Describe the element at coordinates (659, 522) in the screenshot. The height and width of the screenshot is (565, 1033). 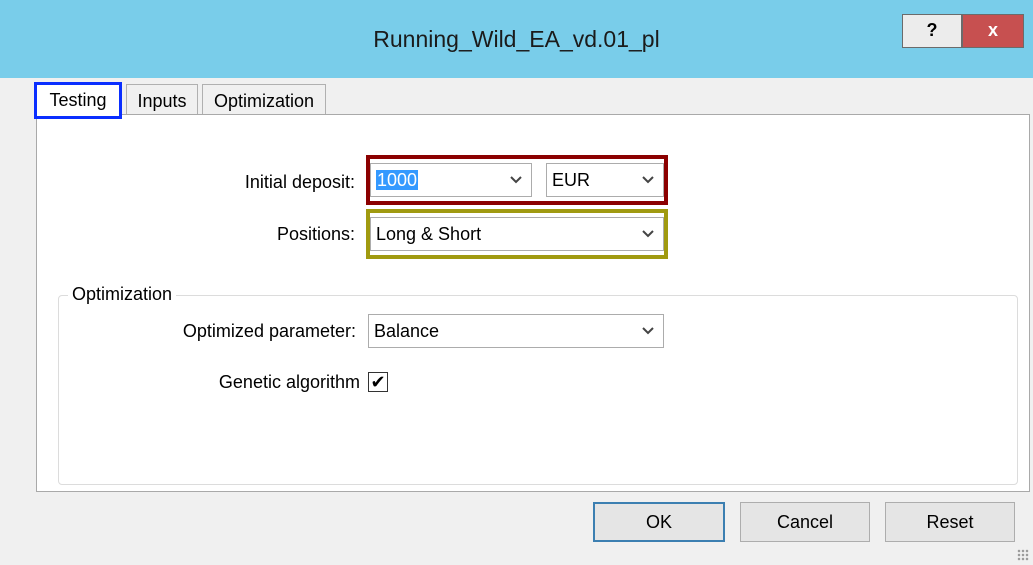
I see `ok-button: OK` at that location.